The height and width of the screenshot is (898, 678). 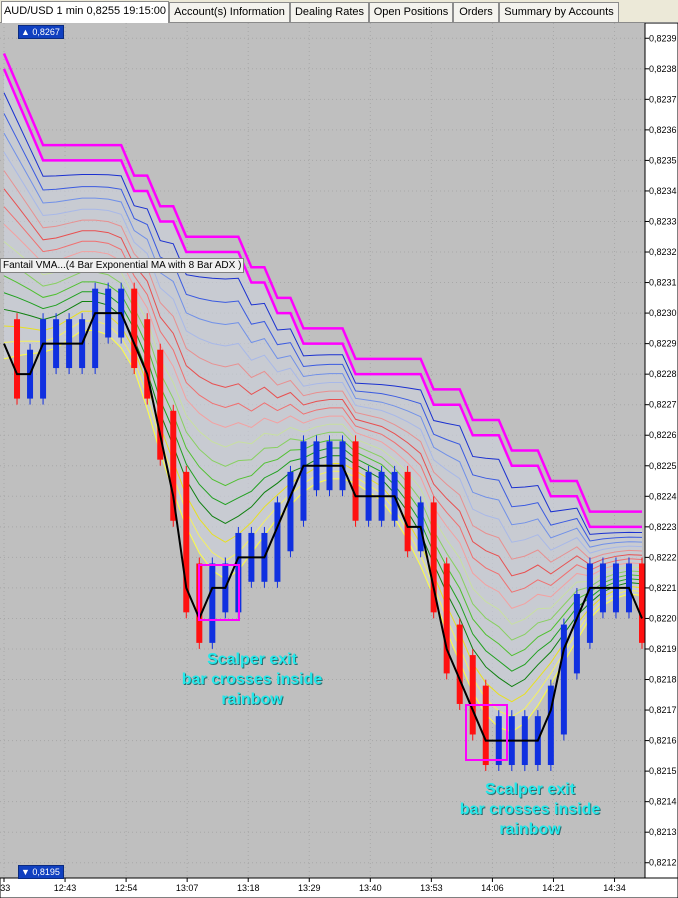 I want to click on y-tick-label: 0,8227, so click(x=663, y=405).